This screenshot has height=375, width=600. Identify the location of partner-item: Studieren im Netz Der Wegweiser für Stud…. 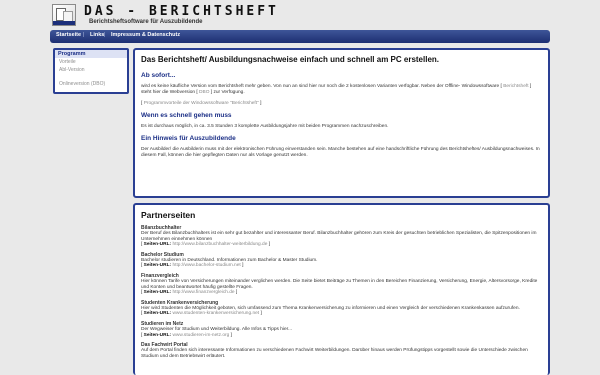
(341, 329).